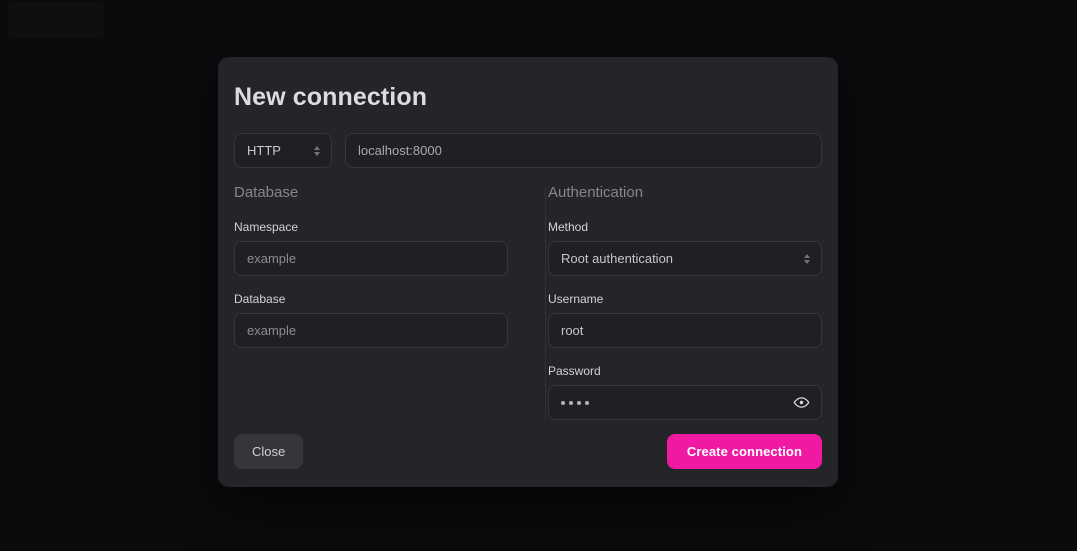  Describe the element at coordinates (685, 402) in the screenshot. I see `password-input` at that location.